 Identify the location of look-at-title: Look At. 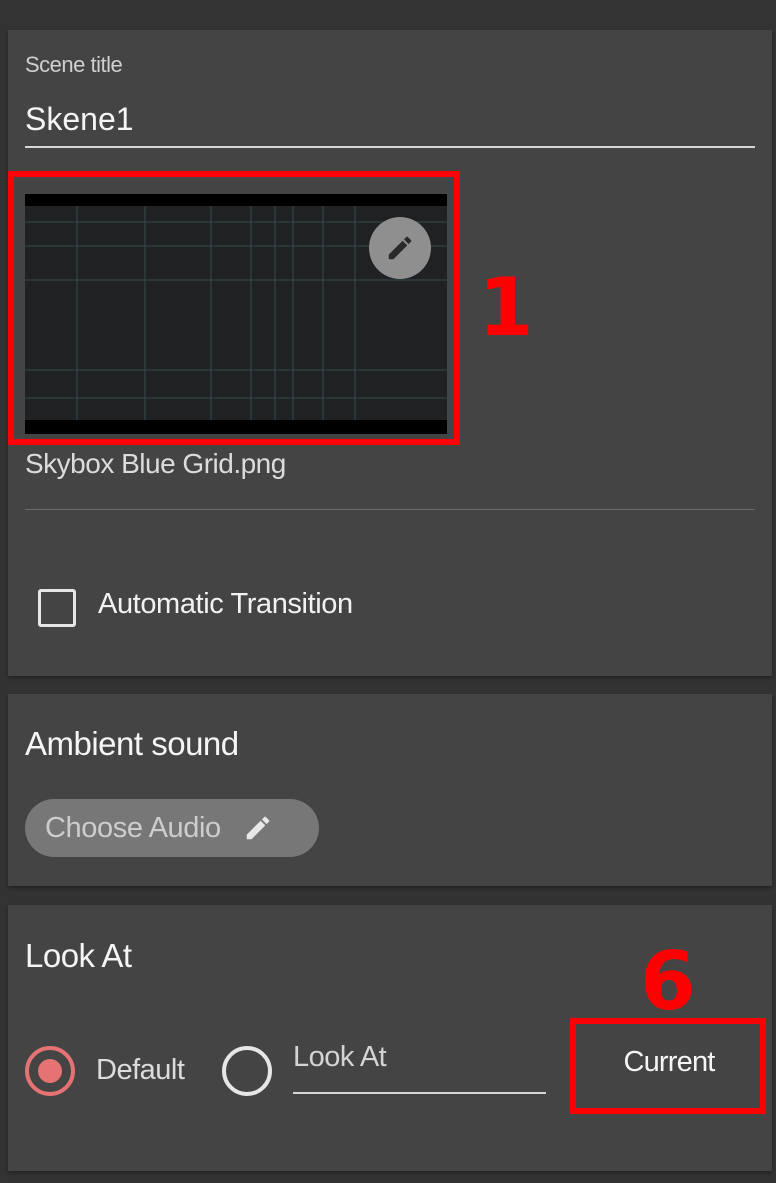
(78, 955).